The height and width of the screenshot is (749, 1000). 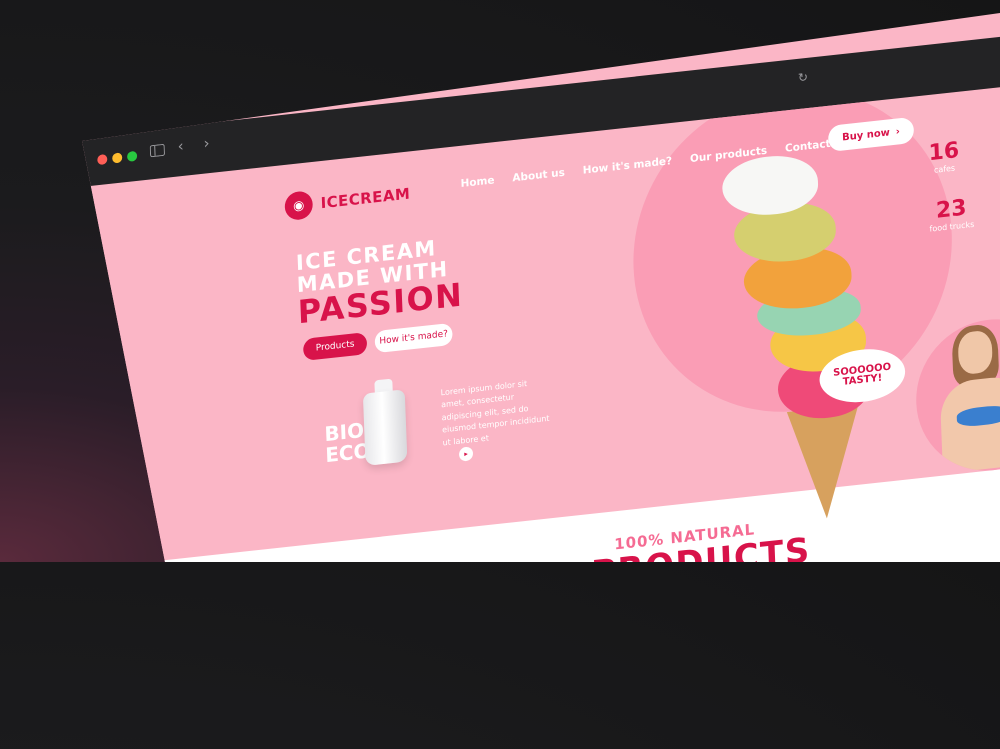 I want to click on minimize-window-button, so click(x=117, y=157).